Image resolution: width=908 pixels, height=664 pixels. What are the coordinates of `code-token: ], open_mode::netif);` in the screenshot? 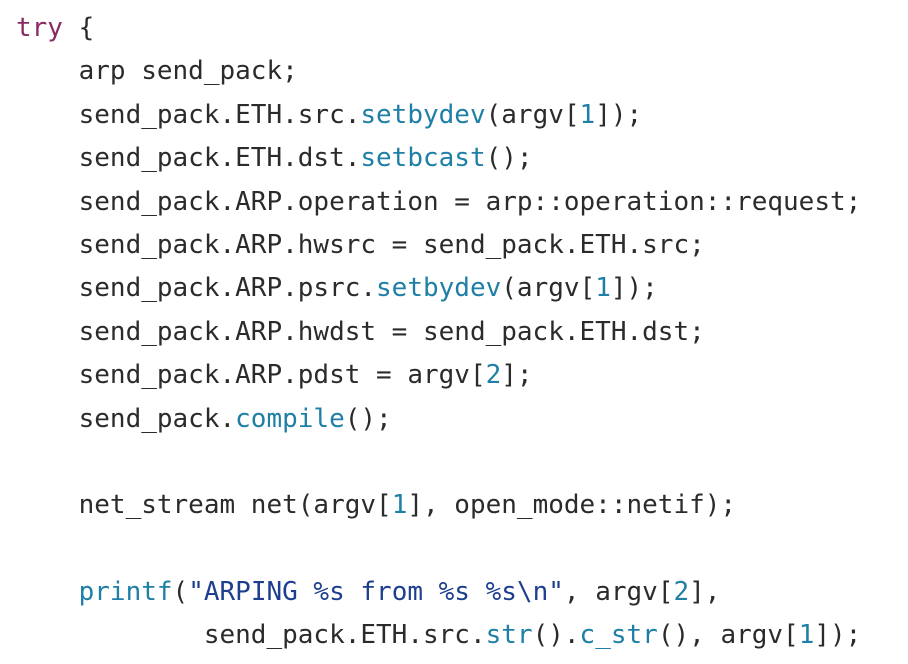 It's located at (572, 505).